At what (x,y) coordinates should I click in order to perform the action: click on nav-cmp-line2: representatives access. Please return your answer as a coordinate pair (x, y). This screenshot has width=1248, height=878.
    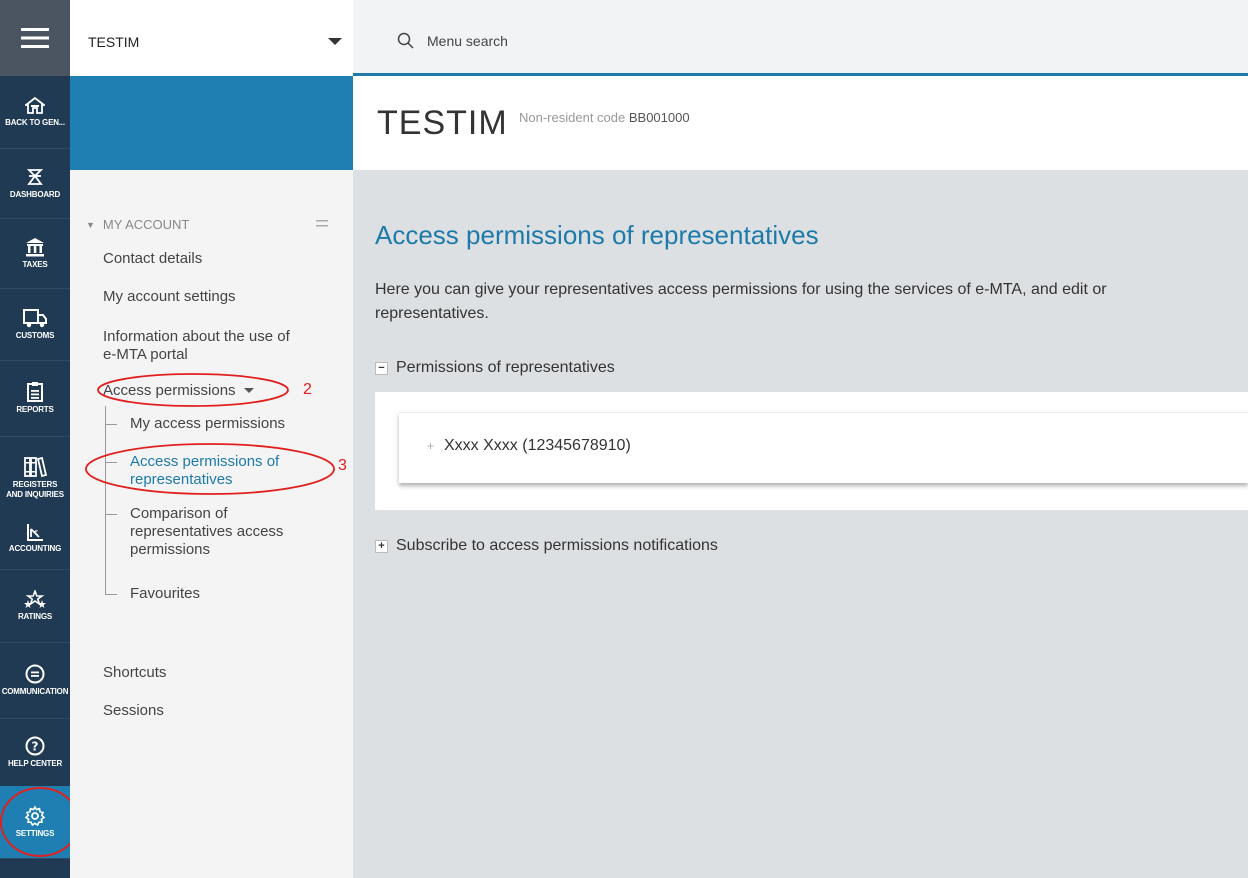
    Looking at the image, I should click on (207, 531).